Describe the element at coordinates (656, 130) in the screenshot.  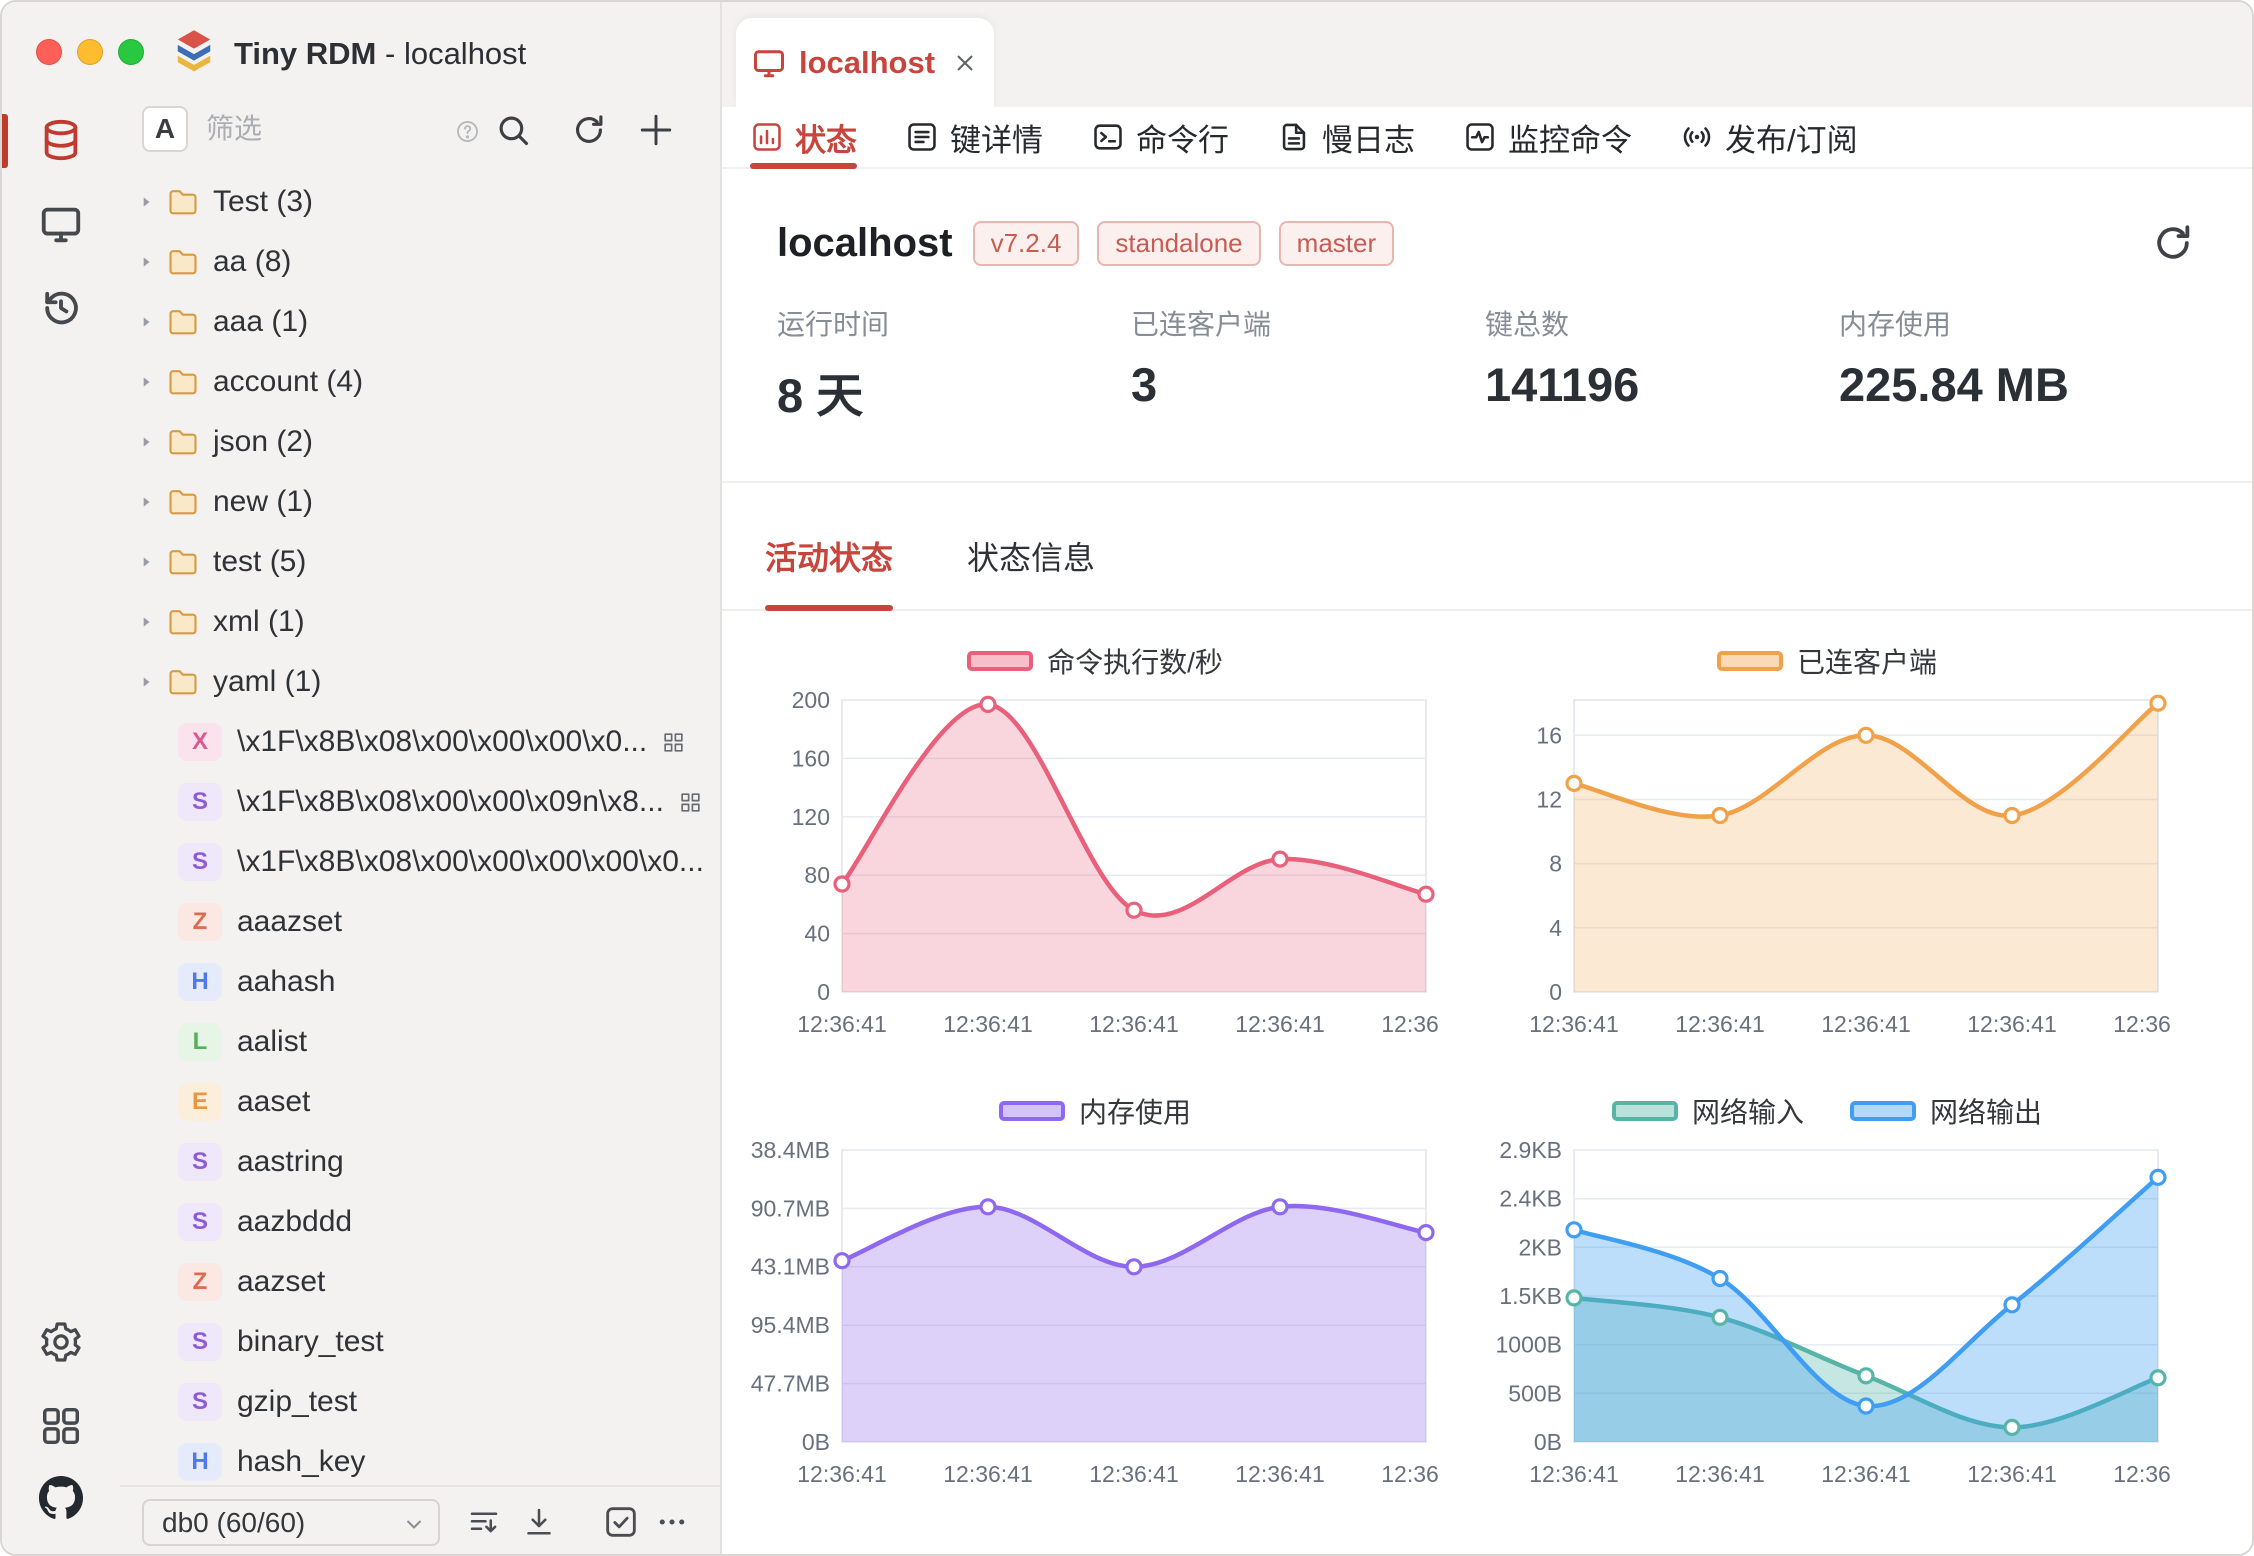
I see `add-key-button` at that location.